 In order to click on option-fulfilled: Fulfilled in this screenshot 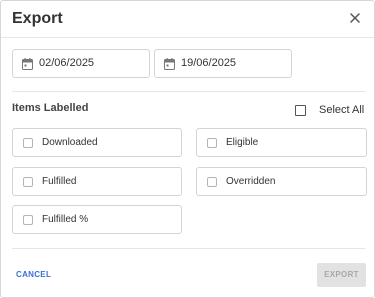, I will do `click(97, 181)`.